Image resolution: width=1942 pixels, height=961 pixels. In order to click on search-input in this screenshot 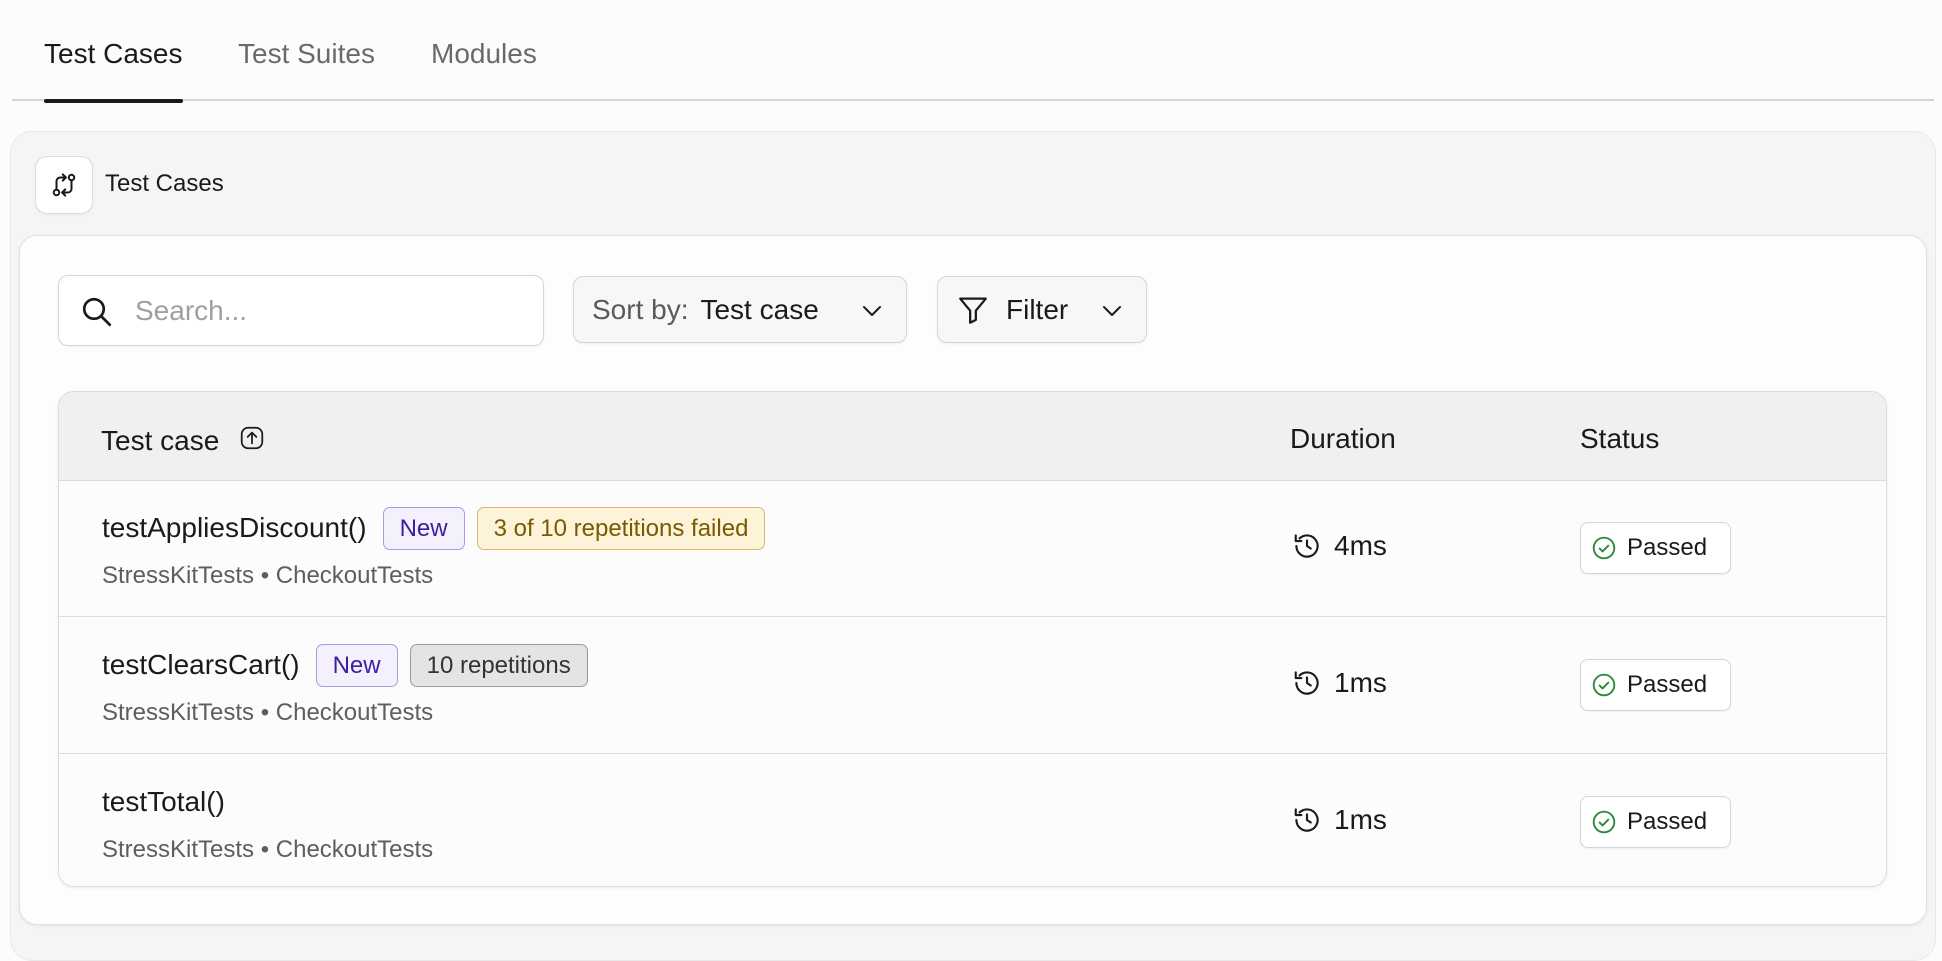, I will do `click(330, 311)`.